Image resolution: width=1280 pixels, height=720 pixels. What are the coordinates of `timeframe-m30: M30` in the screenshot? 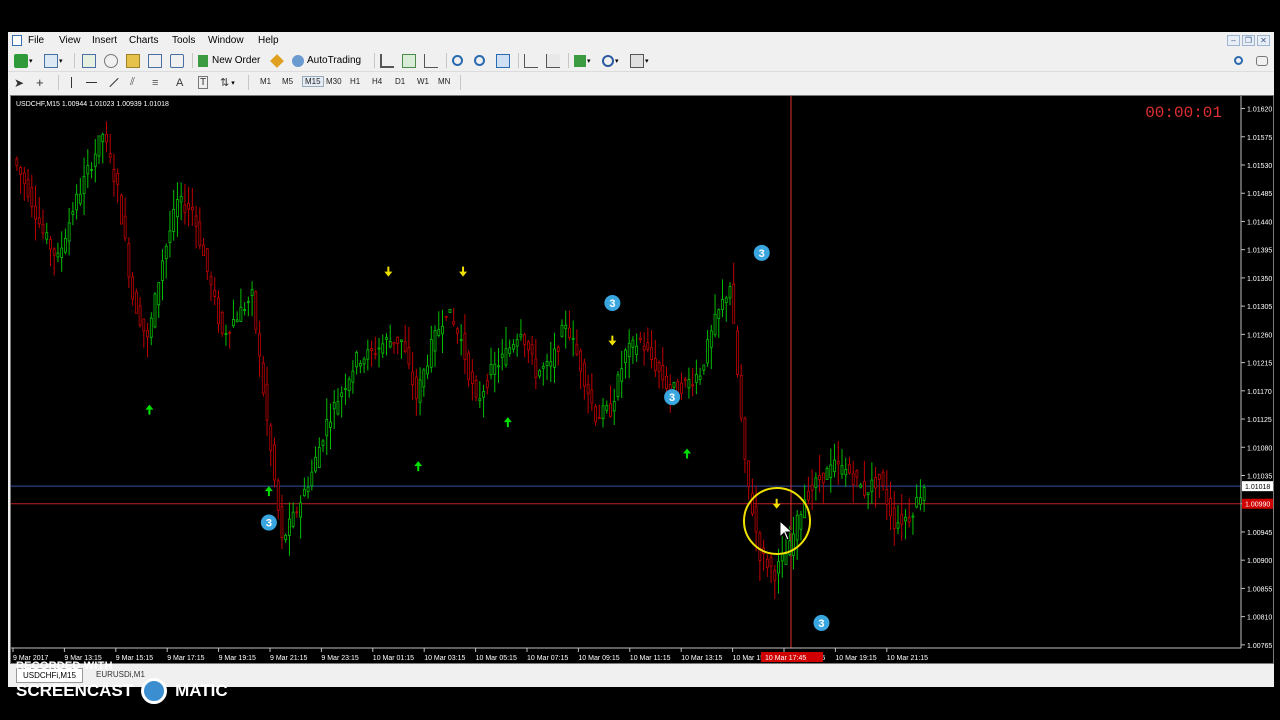 It's located at (334, 81).